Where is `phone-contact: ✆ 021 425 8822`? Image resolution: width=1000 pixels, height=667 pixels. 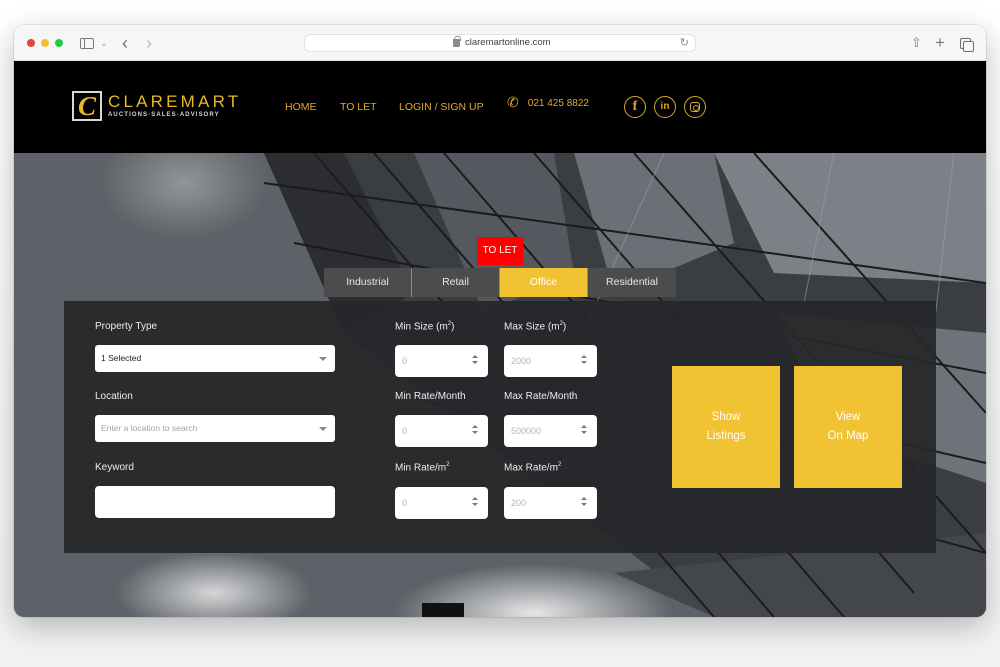 phone-contact: ✆ 021 425 8822 is located at coordinates (548, 102).